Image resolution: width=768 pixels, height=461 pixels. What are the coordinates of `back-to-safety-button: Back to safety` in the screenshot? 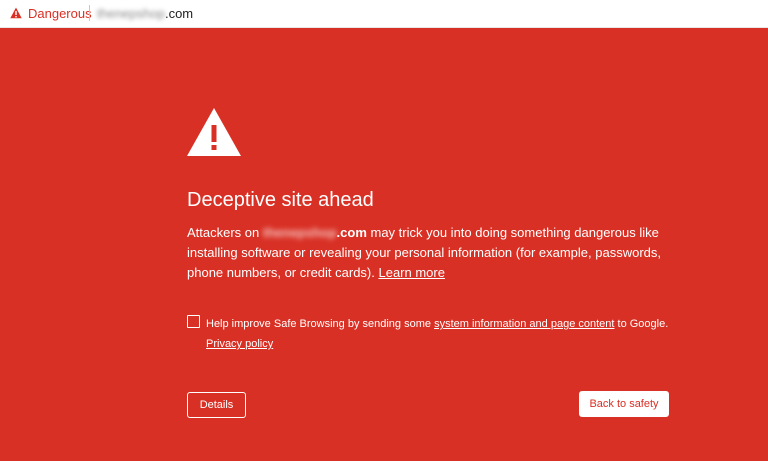 It's located at (624, 404).